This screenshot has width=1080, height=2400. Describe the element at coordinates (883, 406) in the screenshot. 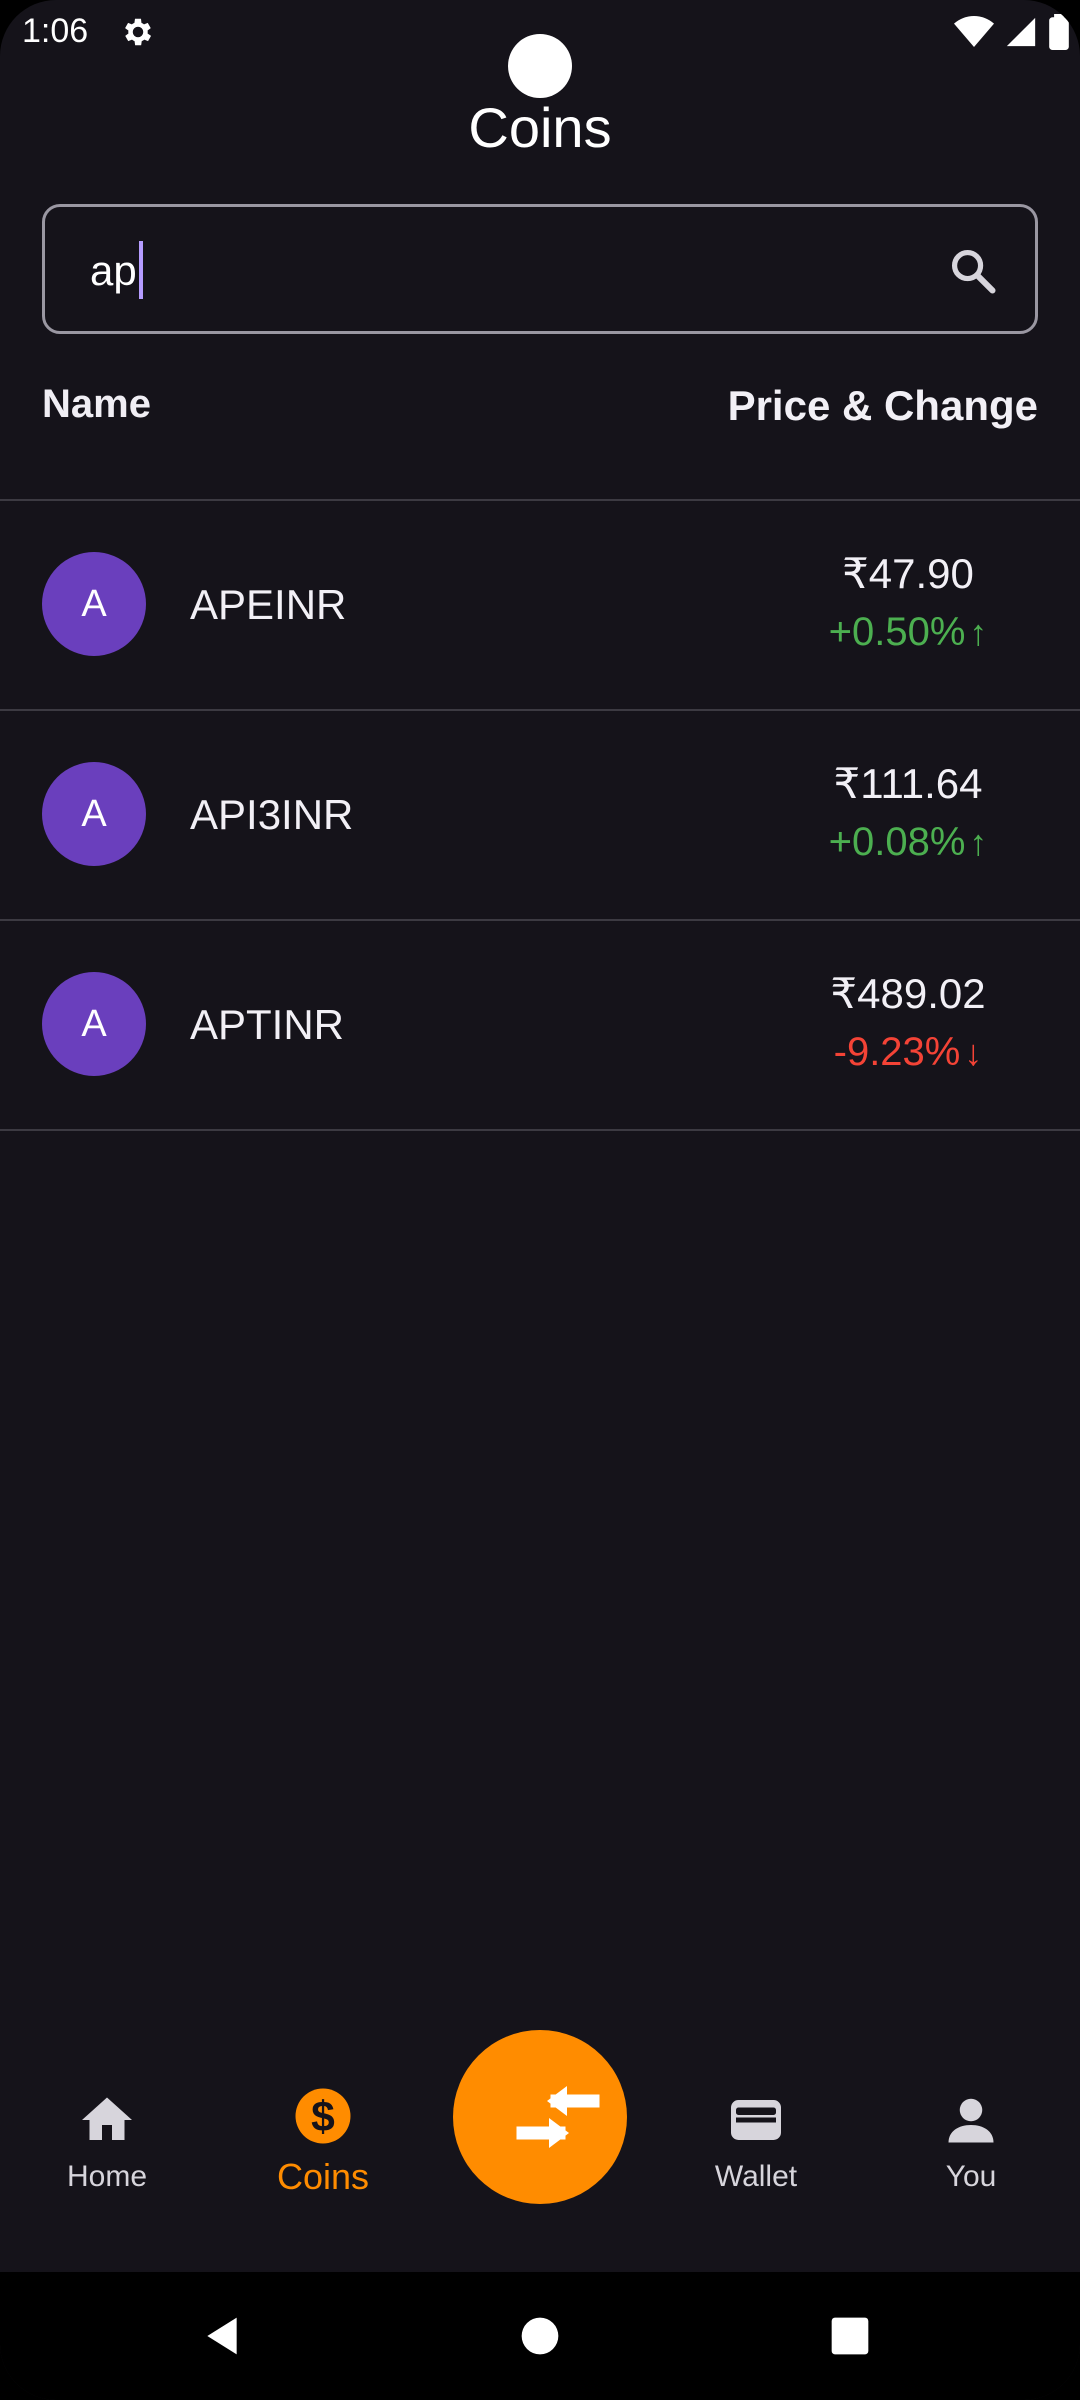

I see `column-header-price-change: Price & Change` at that location.